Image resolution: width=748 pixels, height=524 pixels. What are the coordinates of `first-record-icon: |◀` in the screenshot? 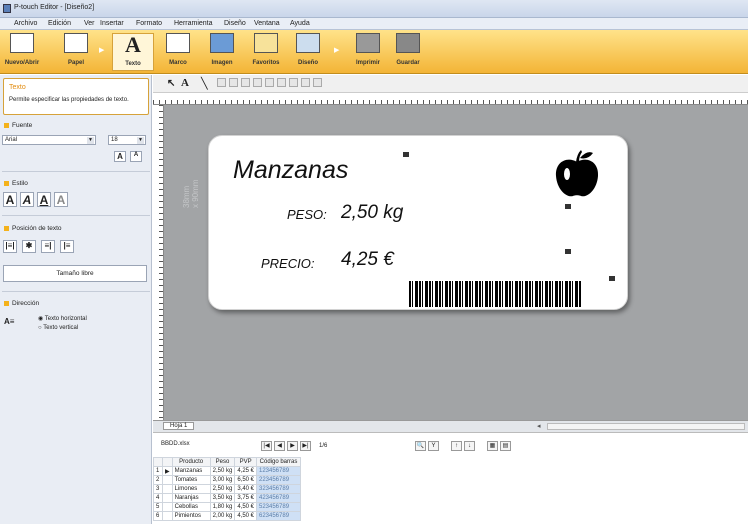 It's located at (266, 446).